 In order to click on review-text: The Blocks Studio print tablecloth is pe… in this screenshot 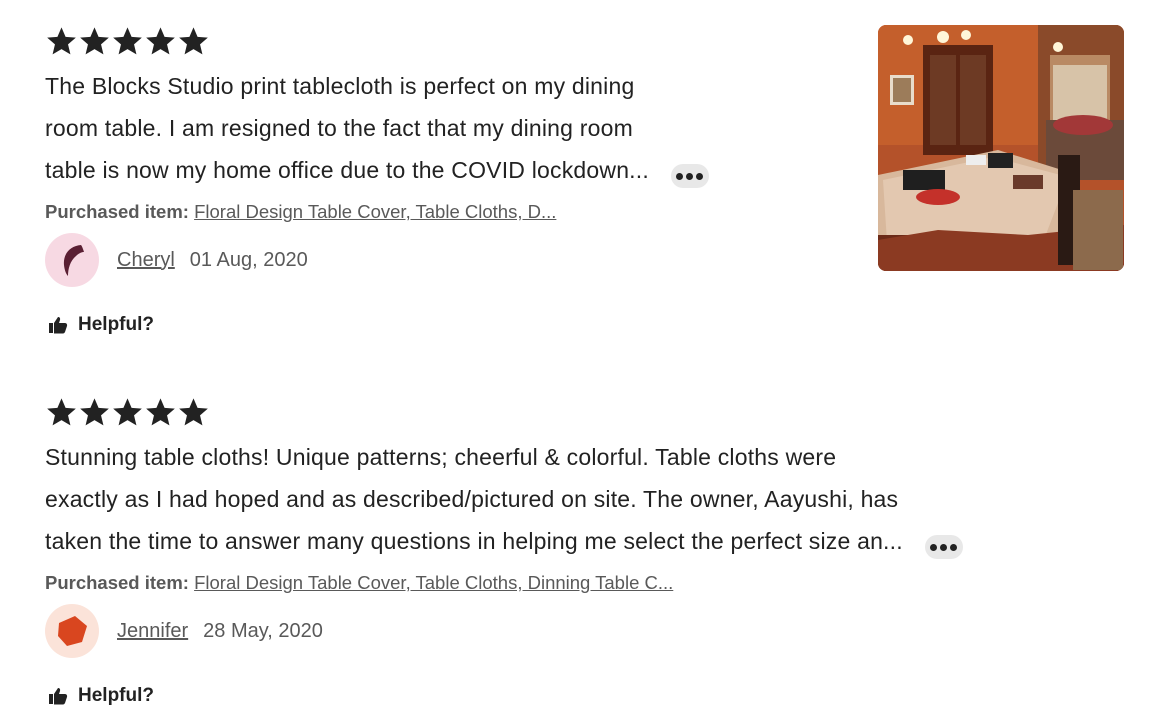, I will do `click(347, 128)`.